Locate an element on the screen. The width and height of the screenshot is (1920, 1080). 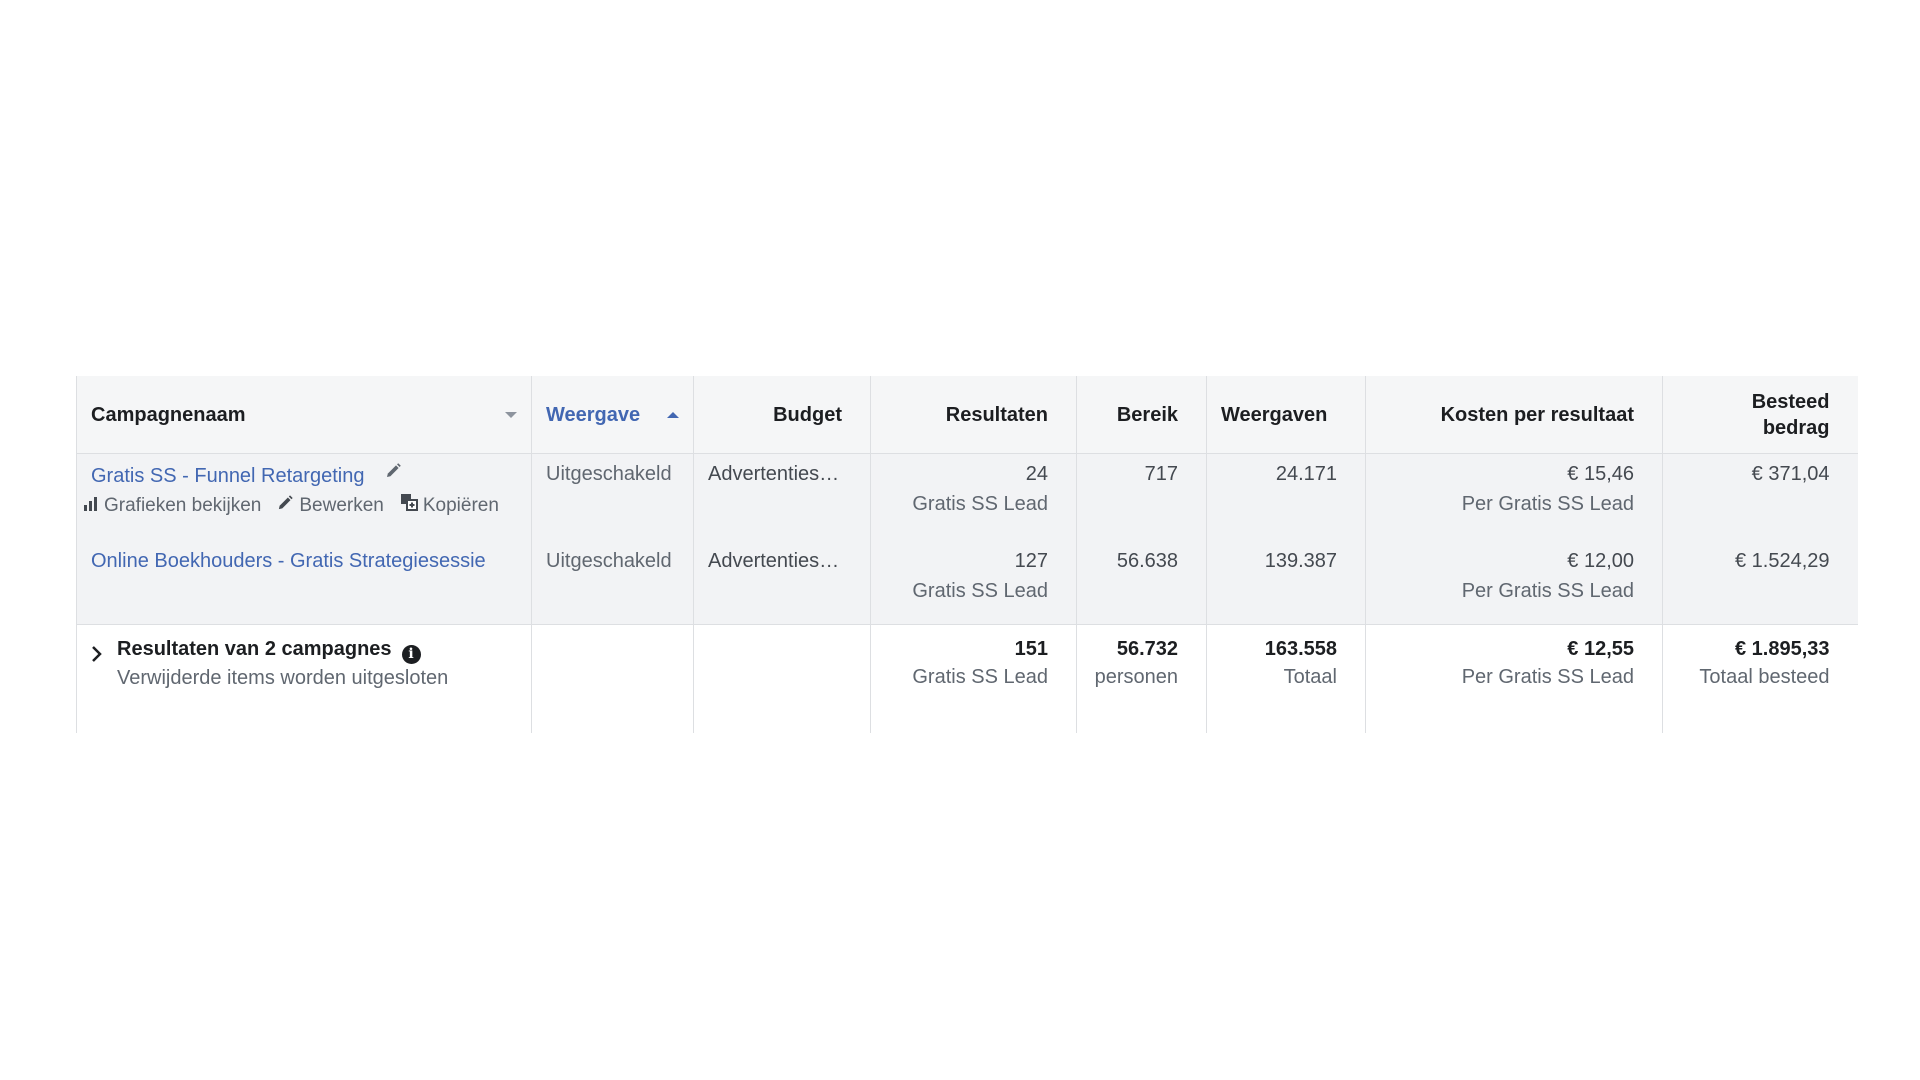
summary-cost-per-result-cell: € 12,55 Per Gratis SS Lead is located at coordinates (1514, 678).